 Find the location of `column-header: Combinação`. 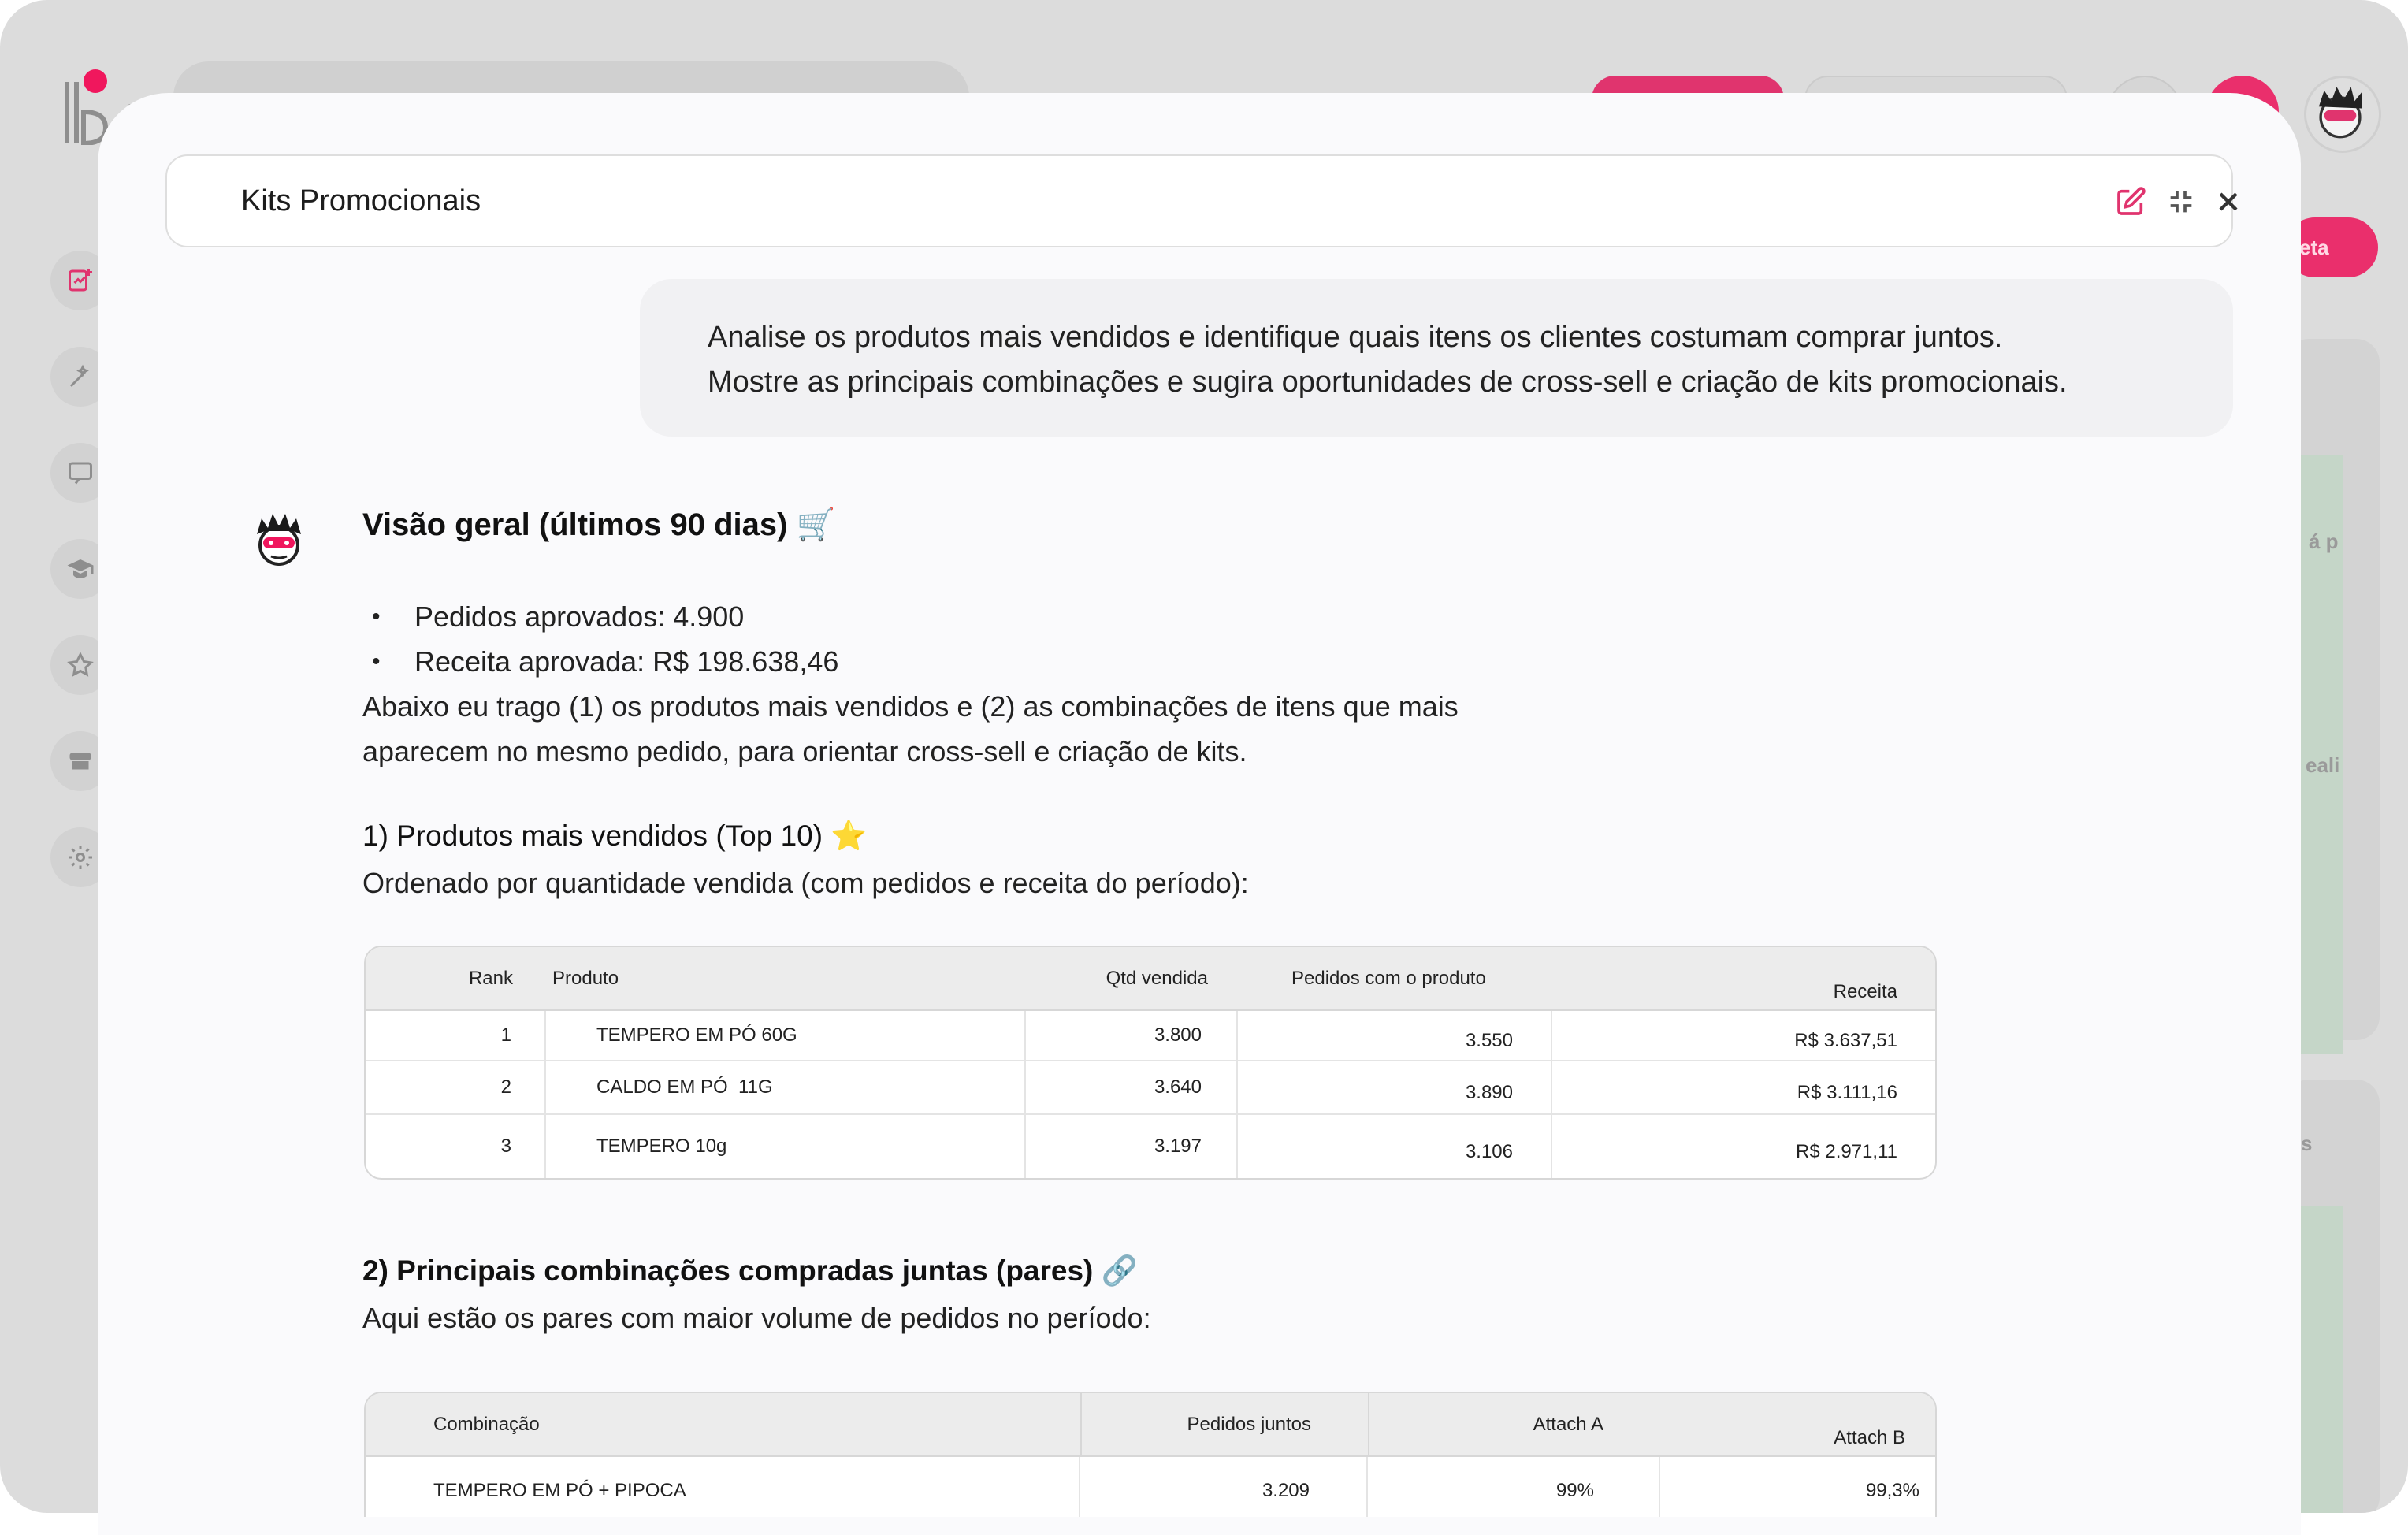

column-header: Combinação is located at coordinates (723, 1425).